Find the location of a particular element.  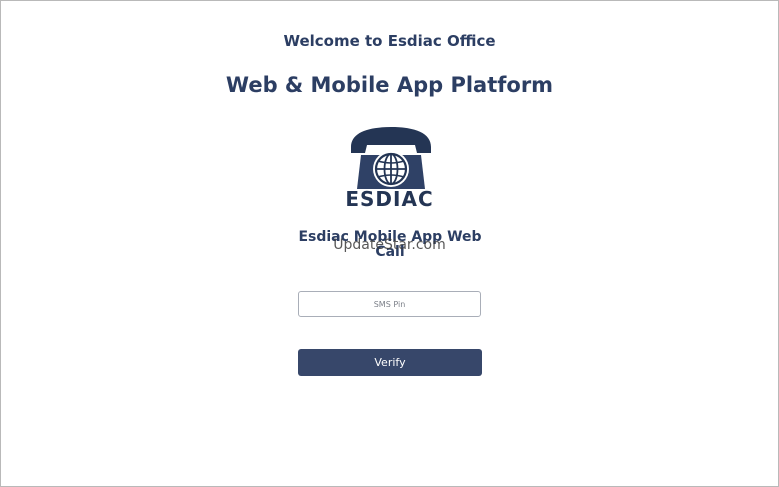

welcome-heading: Welcome to Esdiac Office is located at coordinates (389, 41).